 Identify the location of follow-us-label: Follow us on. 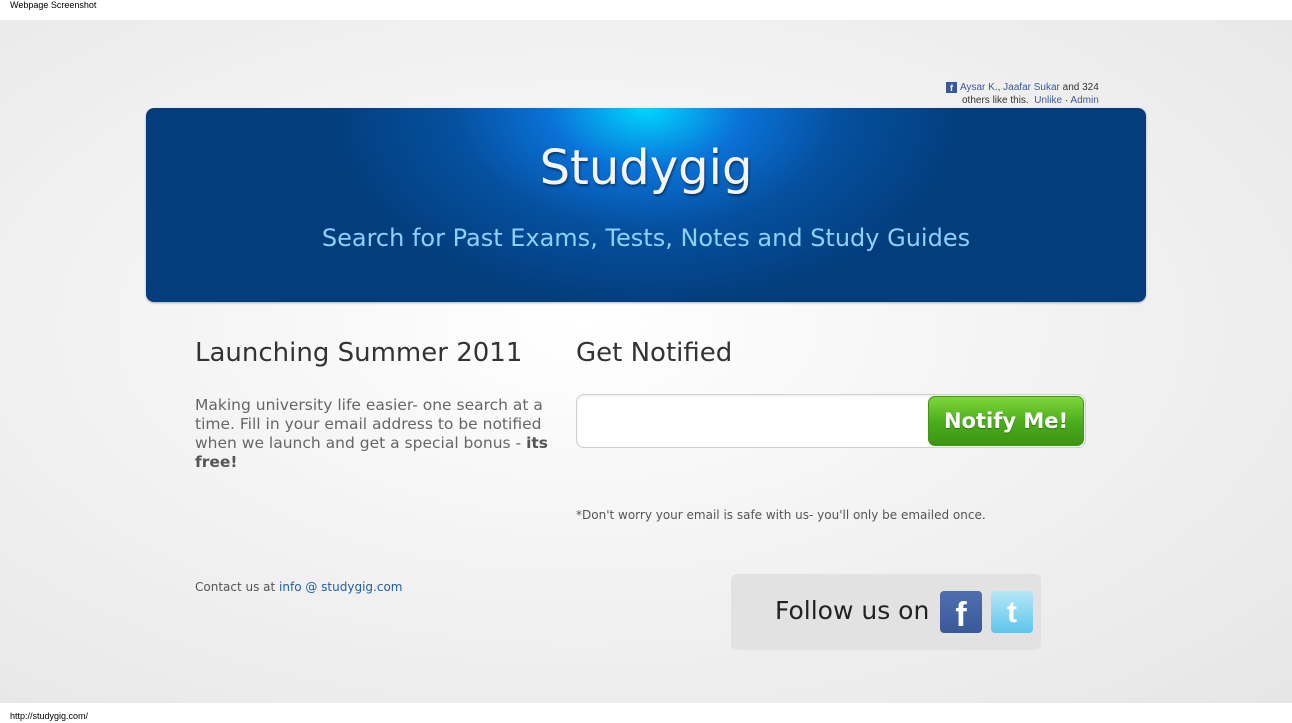
(852, 610).